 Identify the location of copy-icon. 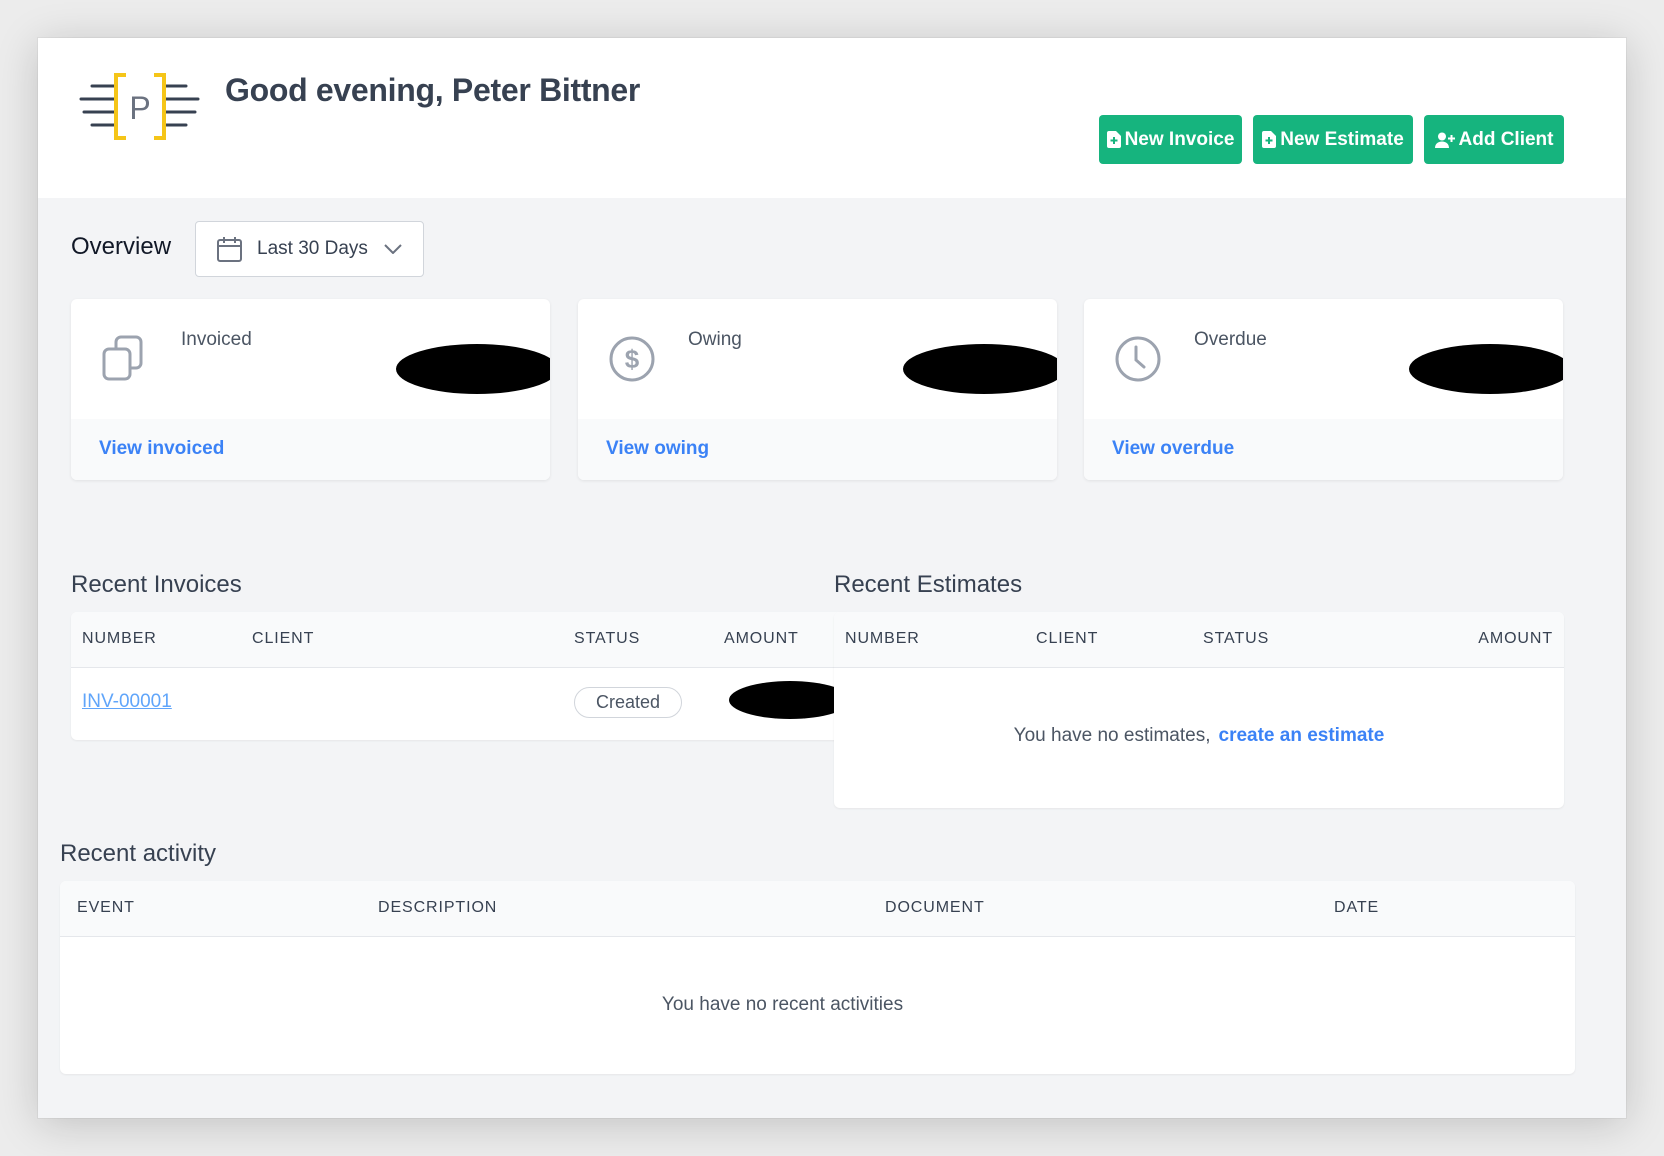
(122, 358).